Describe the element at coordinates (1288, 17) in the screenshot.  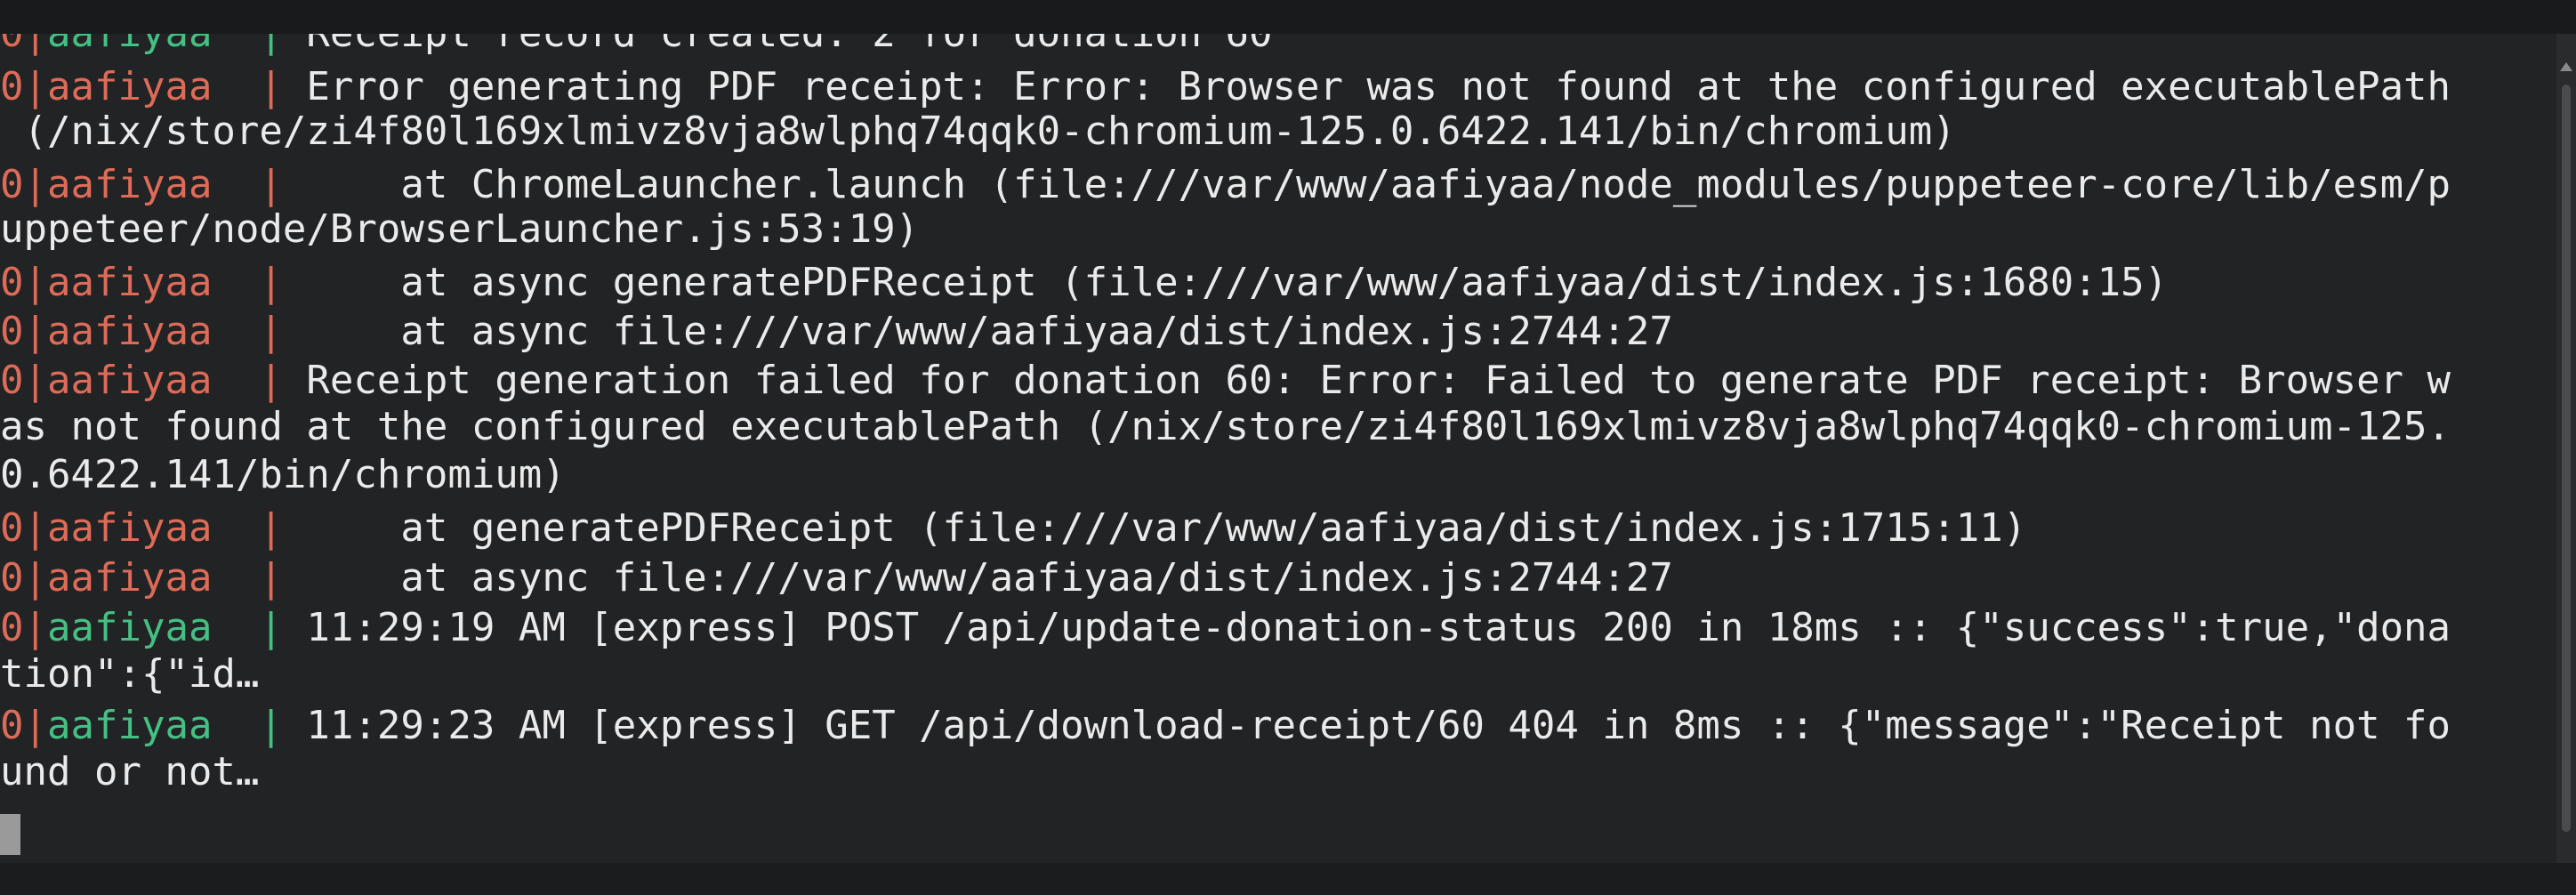
I see `window-top-edge` at that location.